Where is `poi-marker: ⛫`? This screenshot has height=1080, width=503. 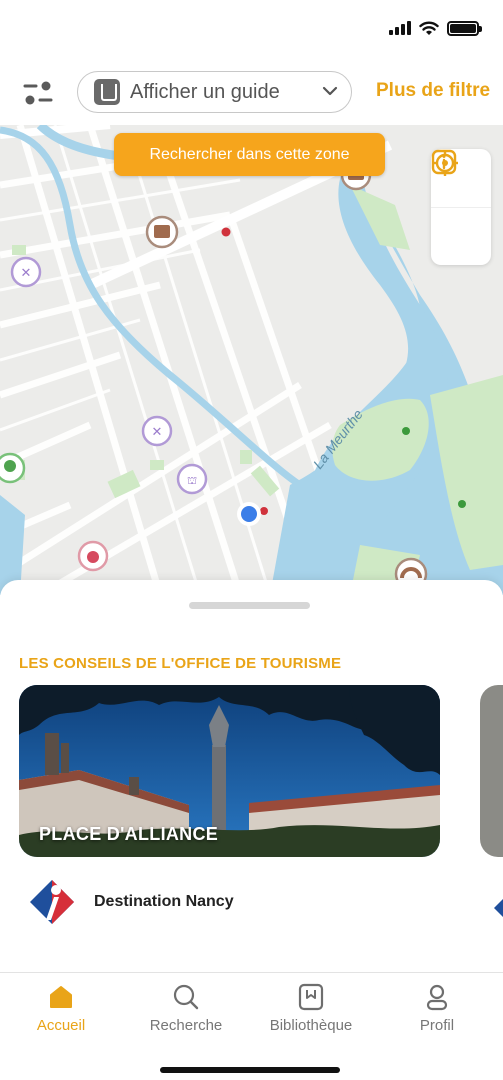 poi-marker: ⛫ is located at coordinates (192, 479).